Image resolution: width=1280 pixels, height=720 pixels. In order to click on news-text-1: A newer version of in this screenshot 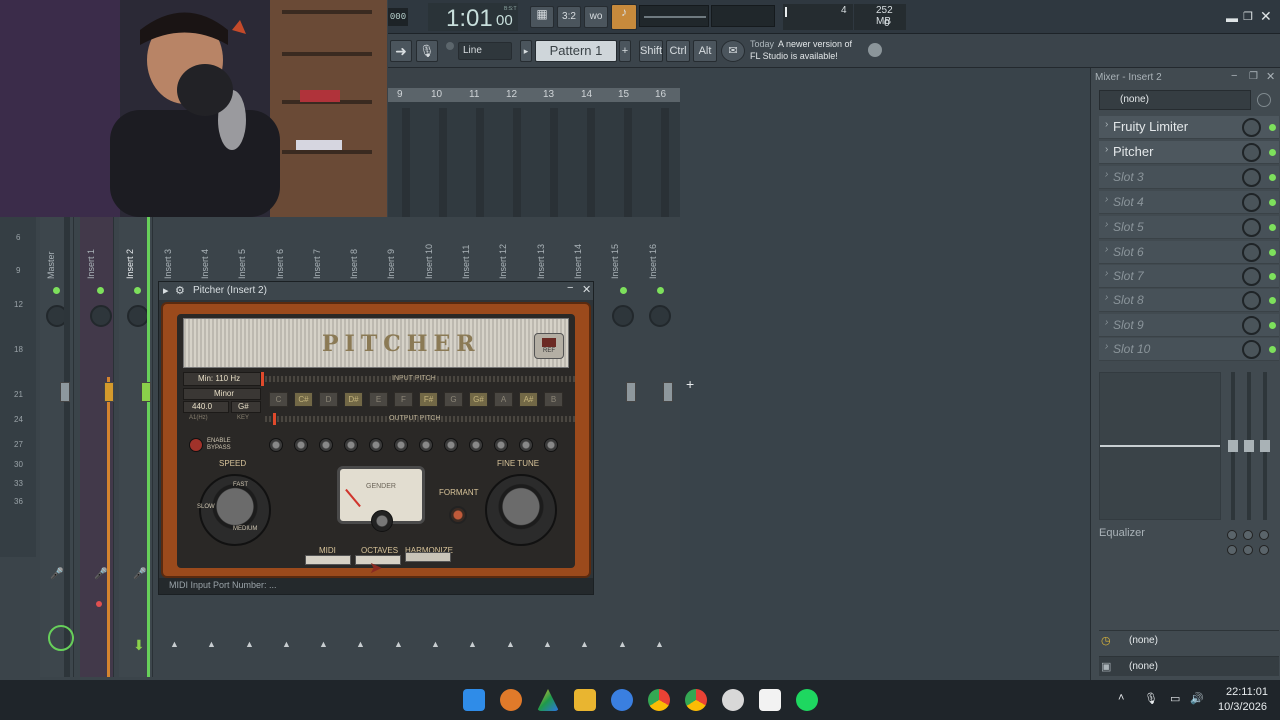, I will do `click(815, 44)`.